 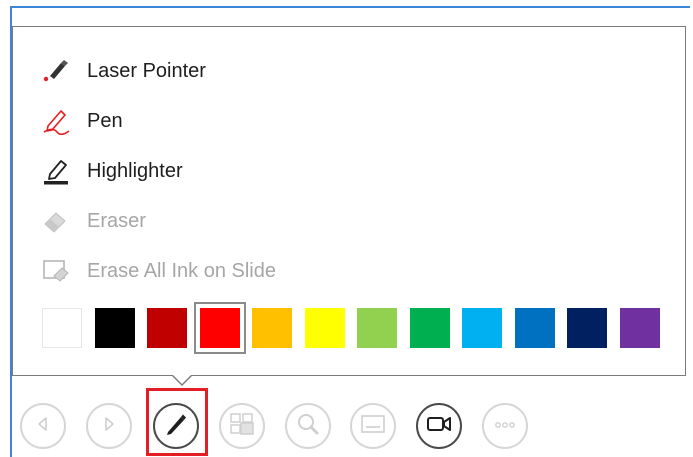 I want to click on ellipsis-icon, so click(x=505, y=426).